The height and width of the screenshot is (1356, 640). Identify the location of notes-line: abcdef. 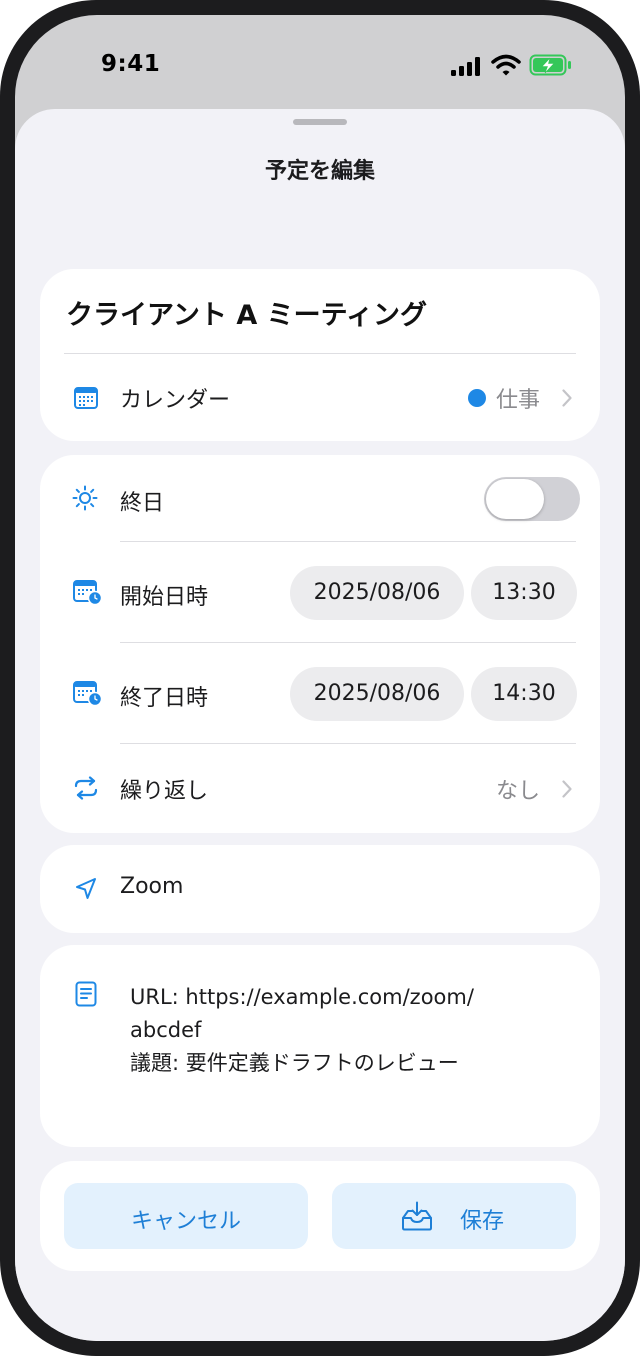
(166, 1030).